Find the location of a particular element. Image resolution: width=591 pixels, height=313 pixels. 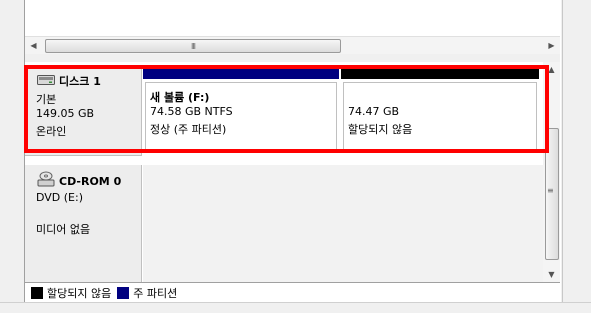

legend-swatch-primary is located at coordinates (123, 293).